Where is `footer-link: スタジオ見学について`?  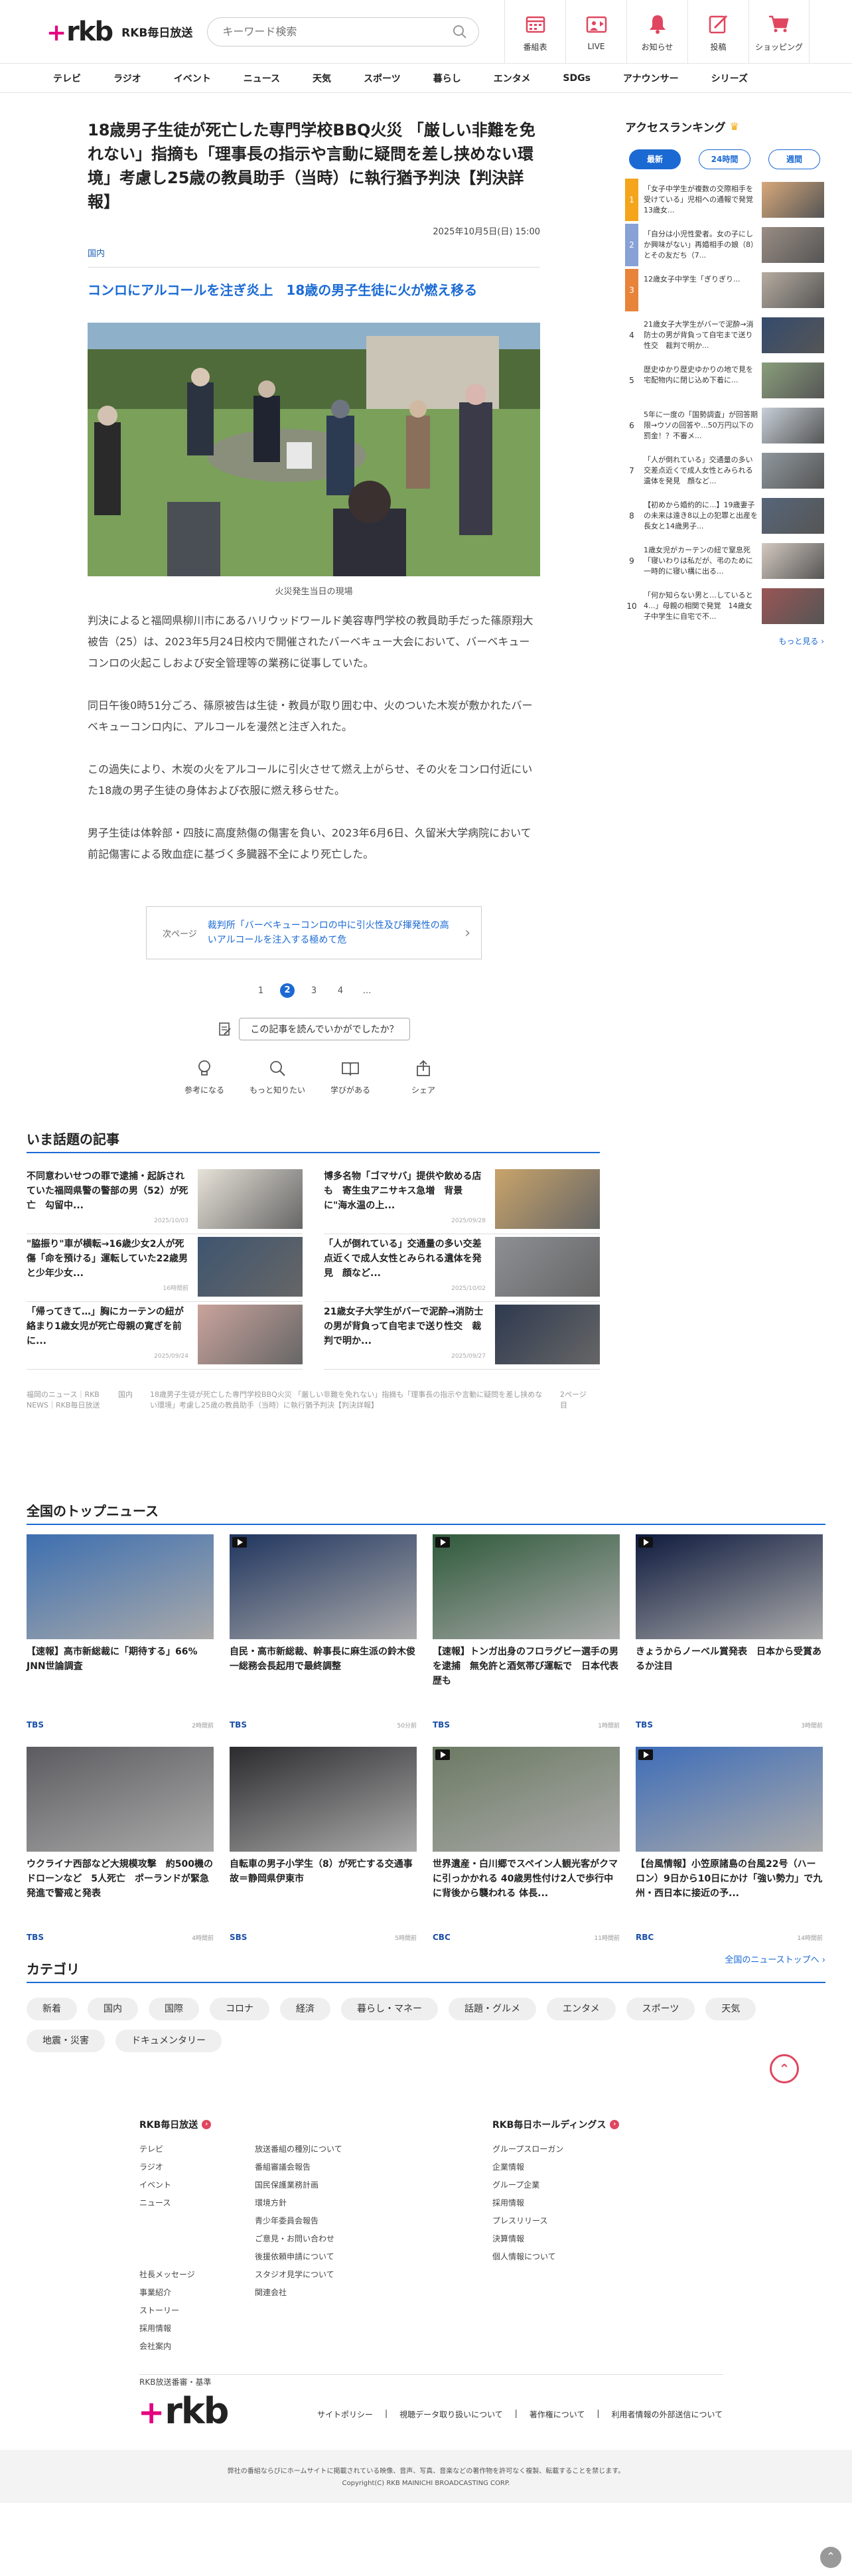
footer-link: スタジオ見学について is located at coordinates (298, 2275).